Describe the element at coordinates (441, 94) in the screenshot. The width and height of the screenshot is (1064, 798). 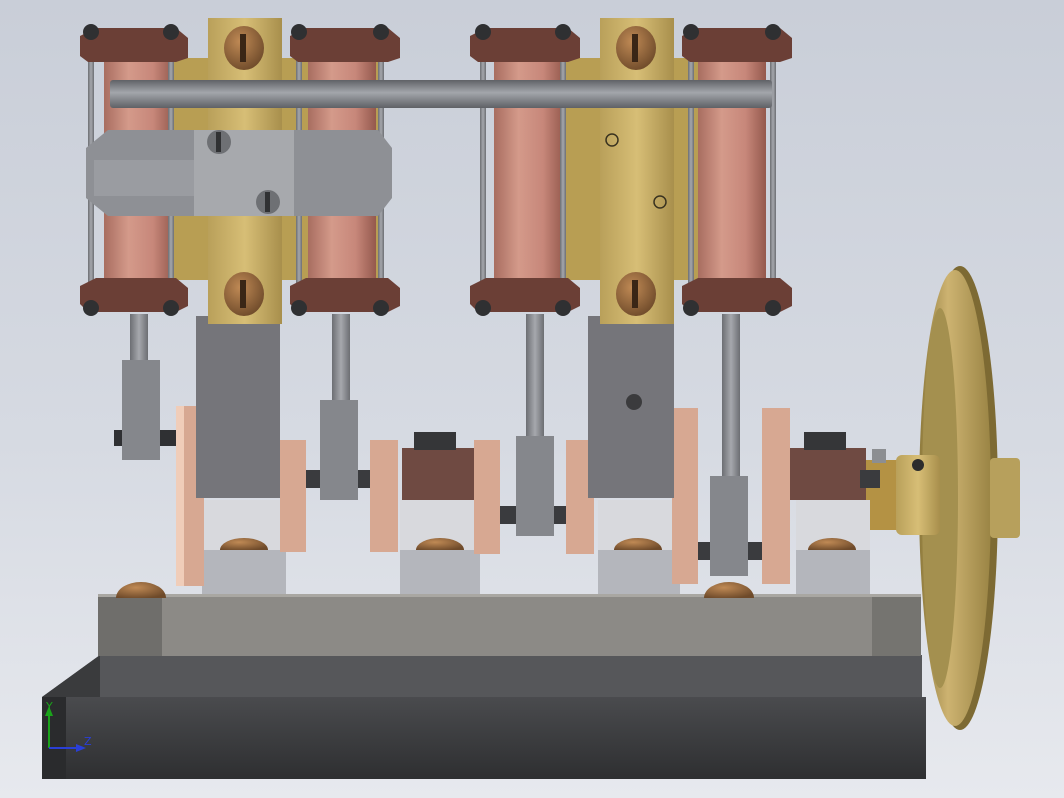
I see `crosshead-rod` at that location.